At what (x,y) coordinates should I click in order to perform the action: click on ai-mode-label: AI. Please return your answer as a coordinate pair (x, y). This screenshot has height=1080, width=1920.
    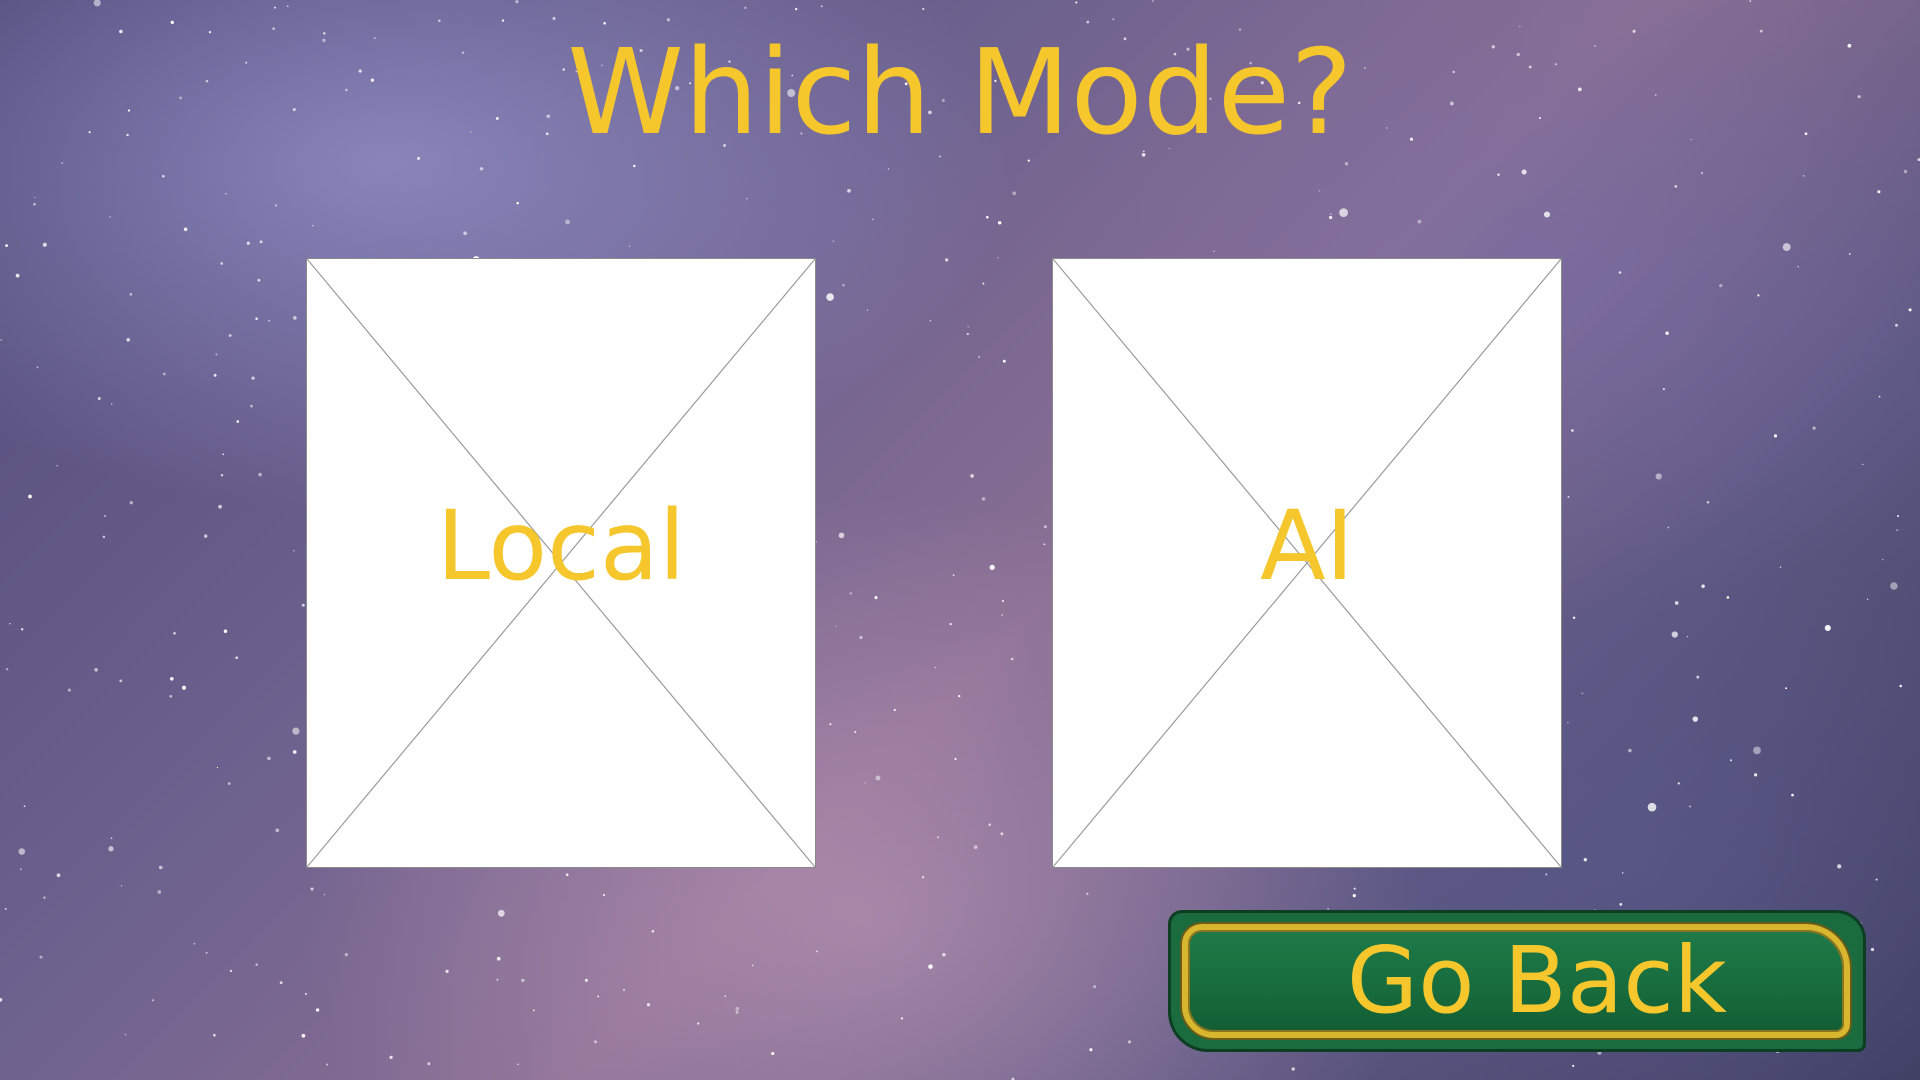
    Looking at the image, I should click on (1307, 546).